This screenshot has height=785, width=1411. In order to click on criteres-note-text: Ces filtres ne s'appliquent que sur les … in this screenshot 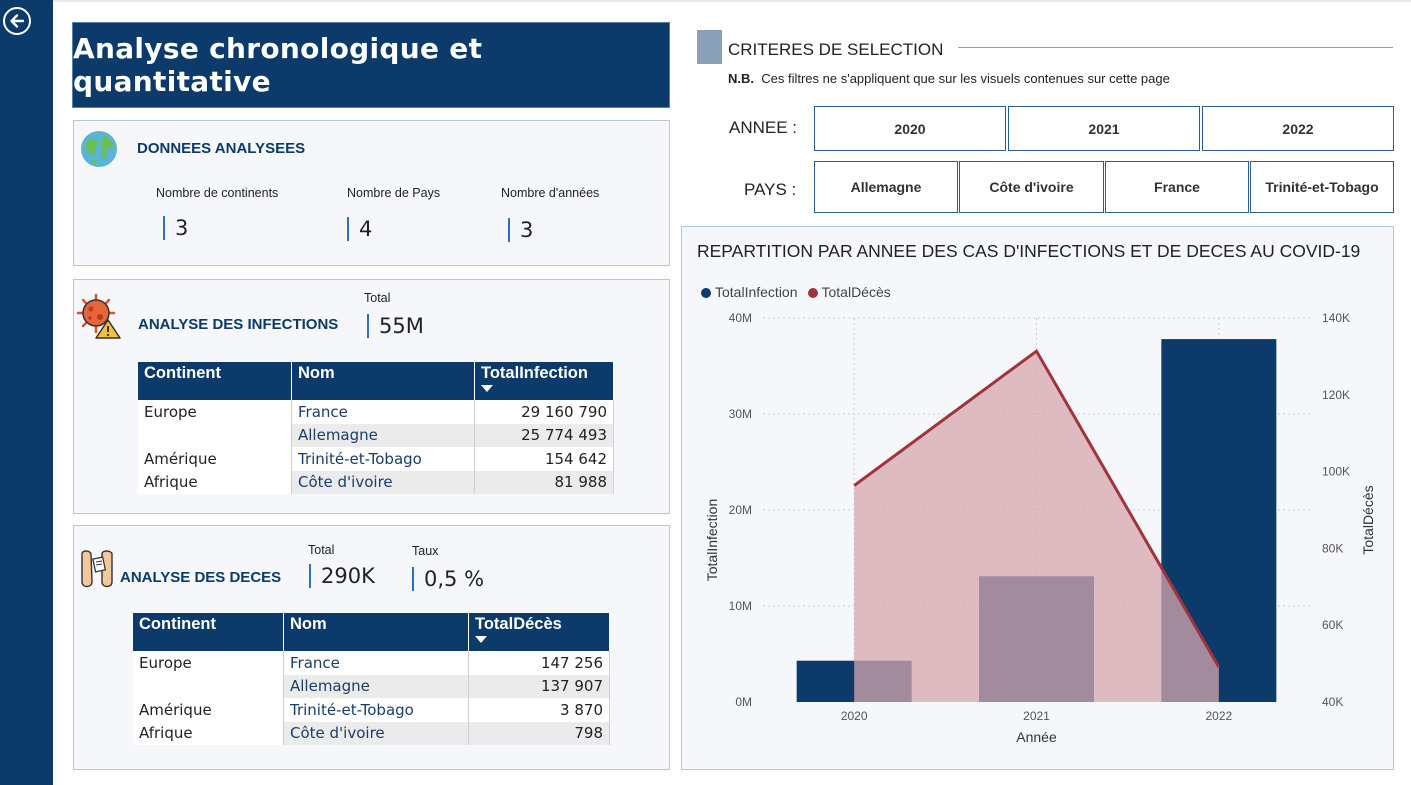, I will do `click(965, 78)`.